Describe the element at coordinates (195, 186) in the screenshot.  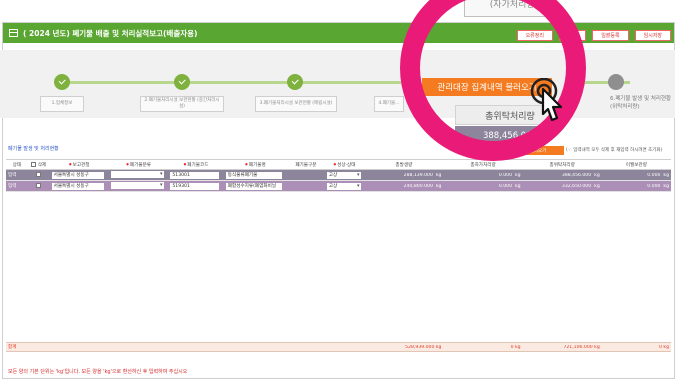
I see `row-code-field: 519301` at that location.